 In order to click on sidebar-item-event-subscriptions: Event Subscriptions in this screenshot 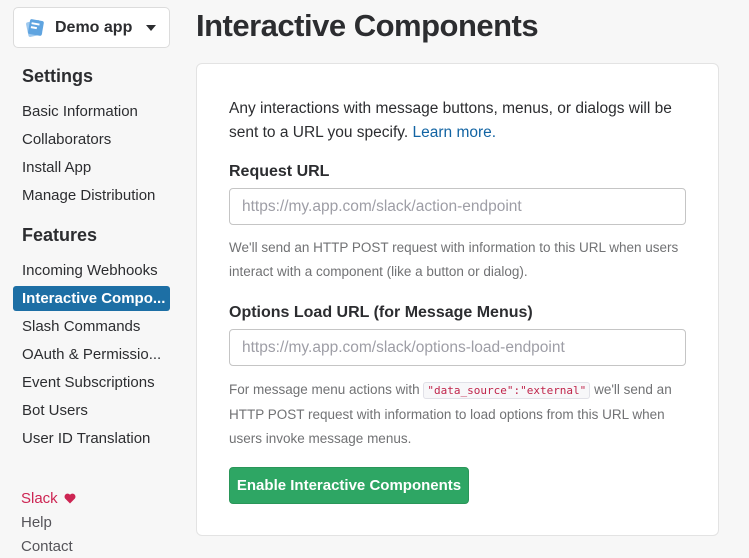, I will do `click(91, 382)`.